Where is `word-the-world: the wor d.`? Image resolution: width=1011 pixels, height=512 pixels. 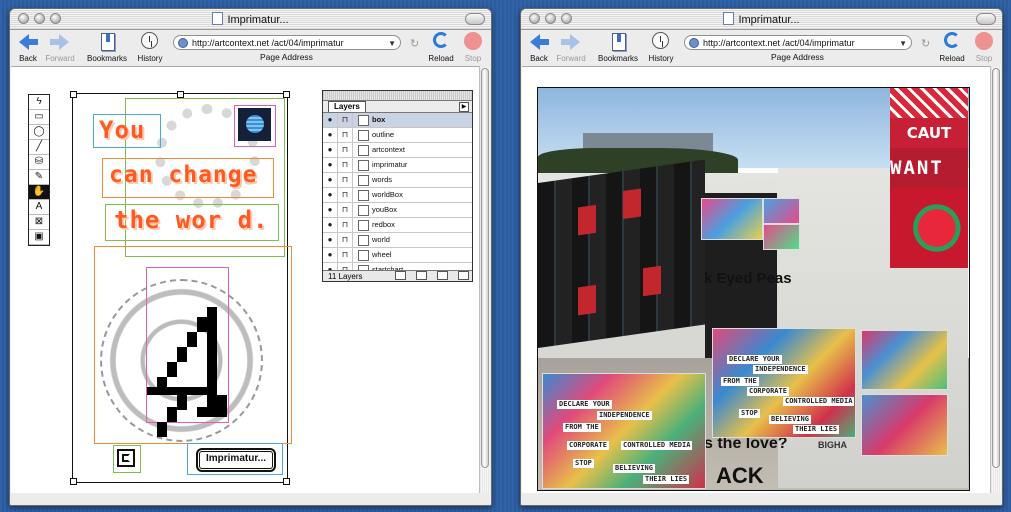
word-the-world: the wor d. is located at coordinates (191, 220).